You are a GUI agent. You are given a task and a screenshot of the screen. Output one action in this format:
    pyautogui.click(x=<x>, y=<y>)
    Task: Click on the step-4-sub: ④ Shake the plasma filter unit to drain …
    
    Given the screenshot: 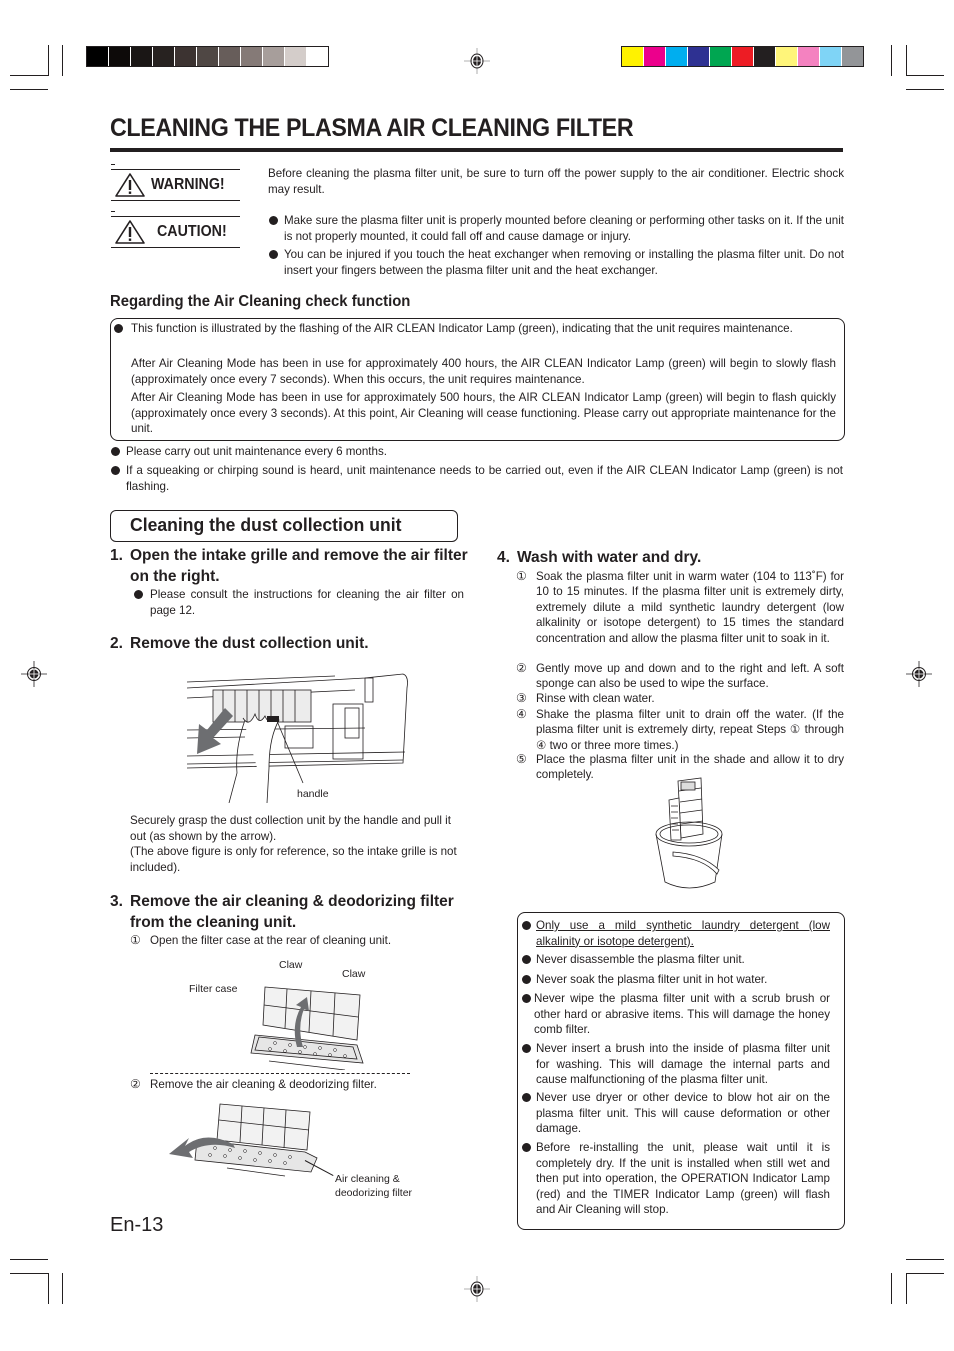 What is the action you would take?
    pyautogui.click(x=680, y=730)
    